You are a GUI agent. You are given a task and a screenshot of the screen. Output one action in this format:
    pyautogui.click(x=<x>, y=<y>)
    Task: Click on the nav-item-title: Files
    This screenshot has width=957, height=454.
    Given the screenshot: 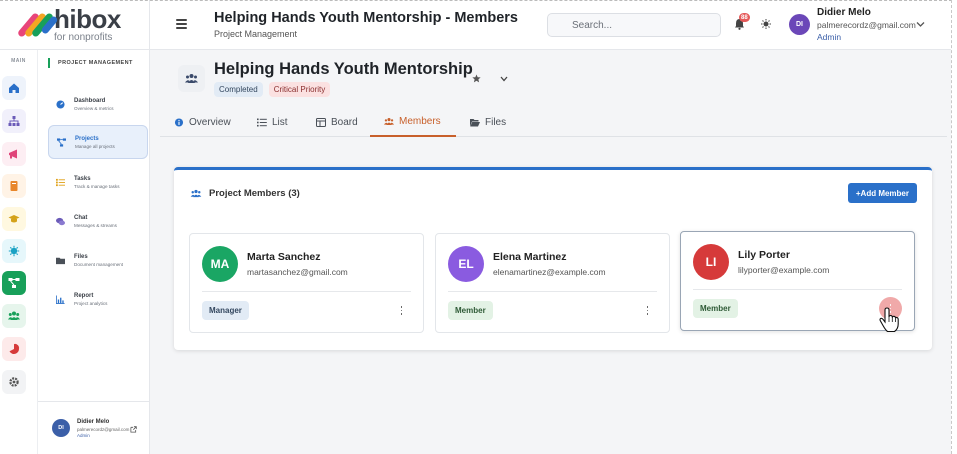 What is the action you would take?
    pyautogui.click(x=81, y=256)
    